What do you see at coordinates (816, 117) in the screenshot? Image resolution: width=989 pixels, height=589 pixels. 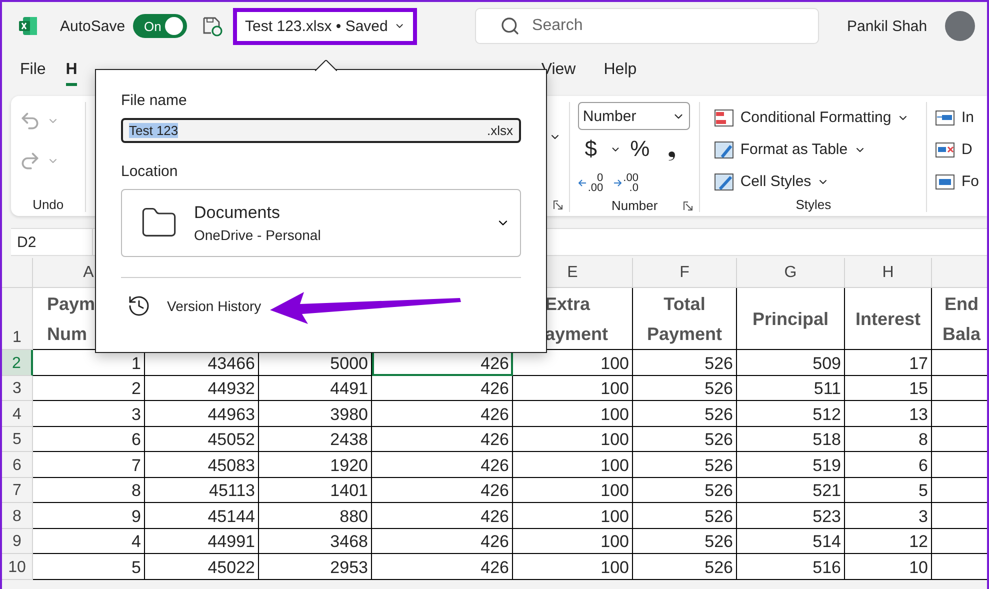 I see `styles-menu-button: Conditional Formatting` at bounding box center [816, 117].